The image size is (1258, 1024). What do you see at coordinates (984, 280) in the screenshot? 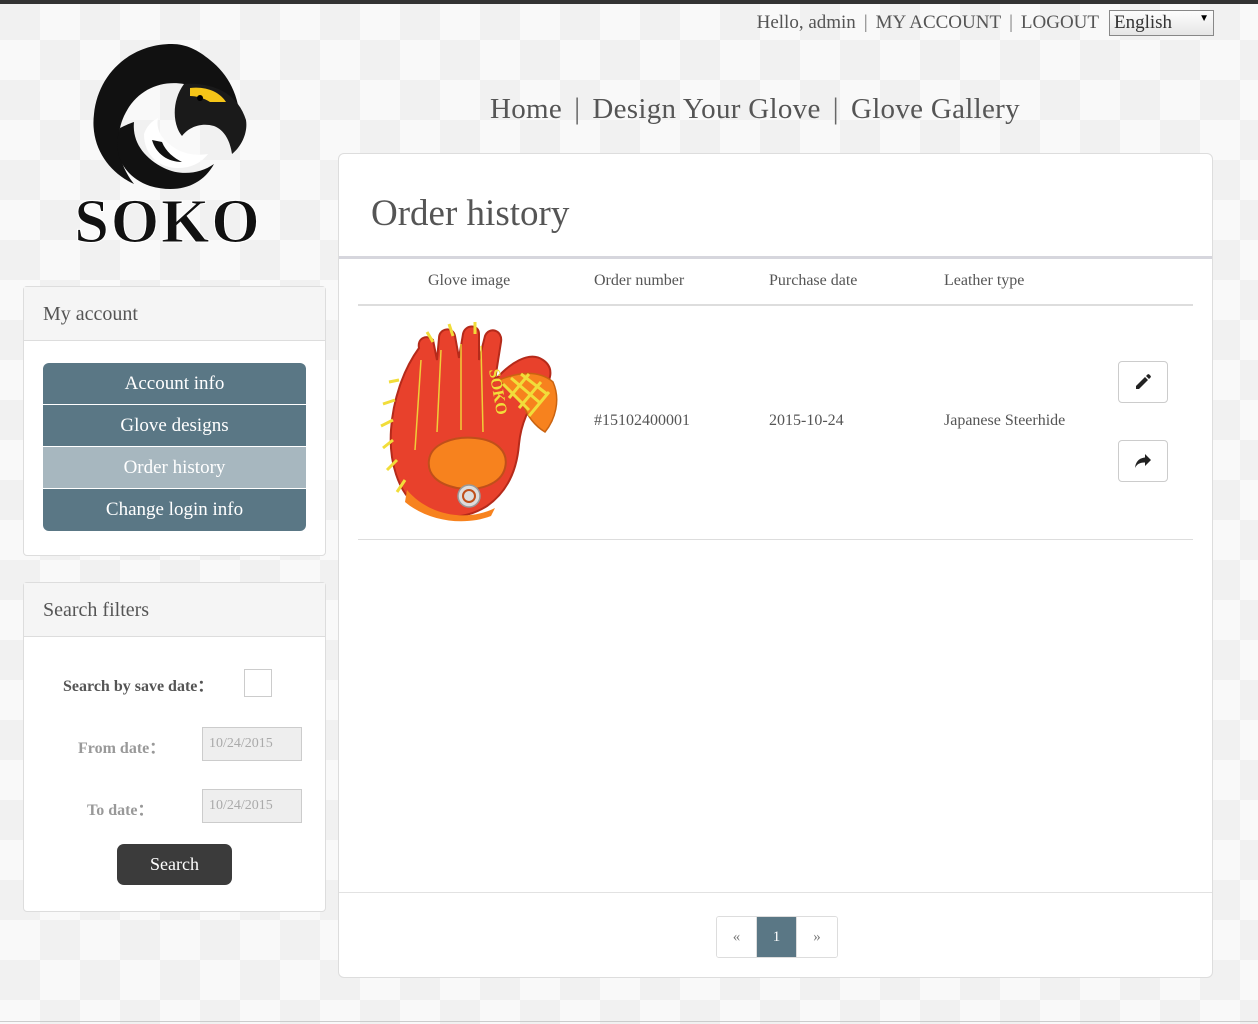
I see `column-header-leather-type: Leather type` at bounding box center [984, 280].